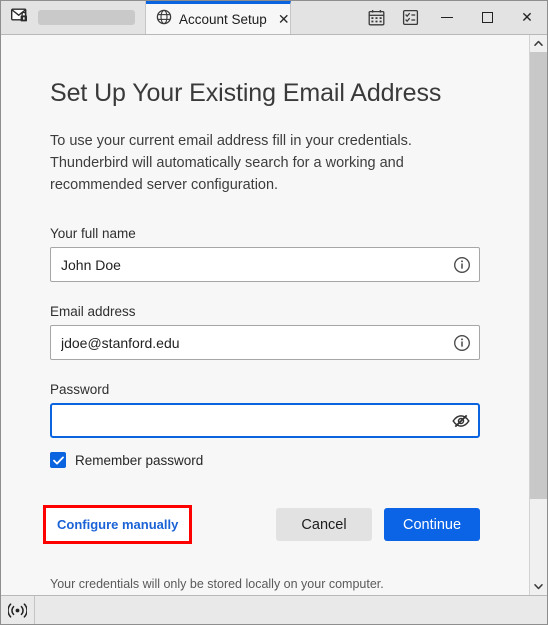 The image size is (548, 625). Describe the element at coordinates (461, 420) in the screenshot. I see `eye-slash-icon` at that location.